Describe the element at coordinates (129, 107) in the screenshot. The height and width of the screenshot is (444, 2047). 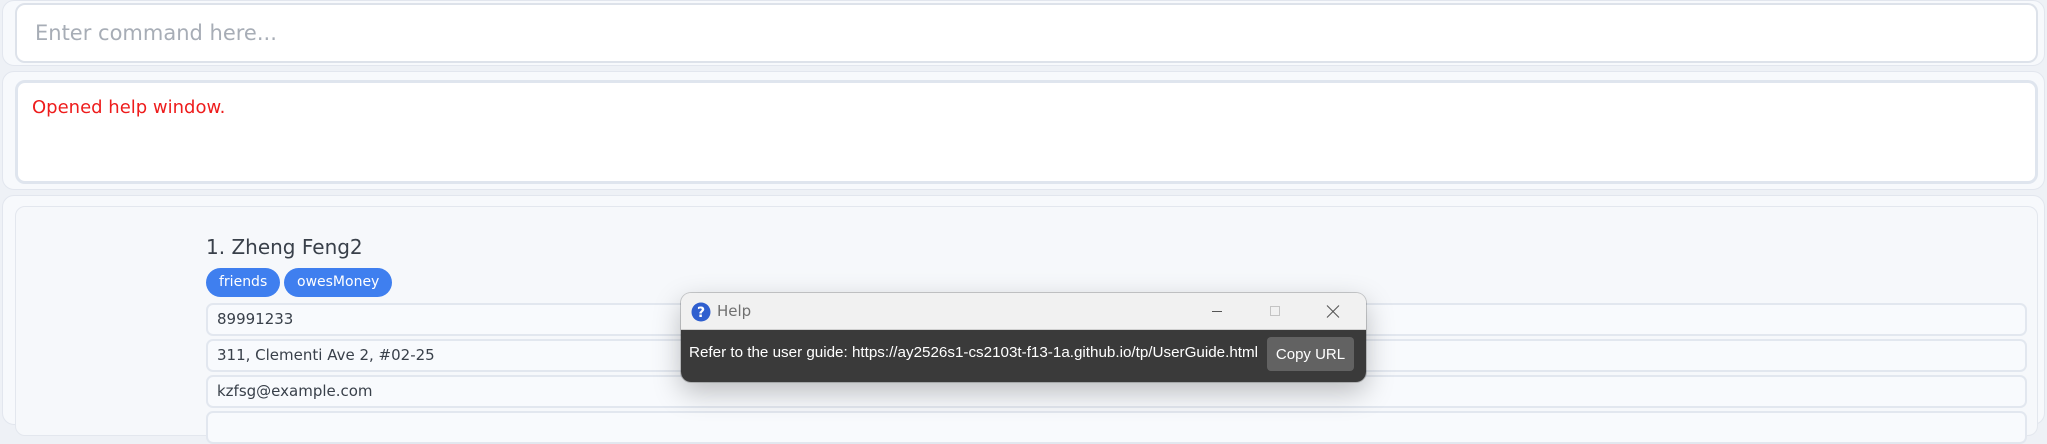
I see `result-message: Opened help window.` at that location.